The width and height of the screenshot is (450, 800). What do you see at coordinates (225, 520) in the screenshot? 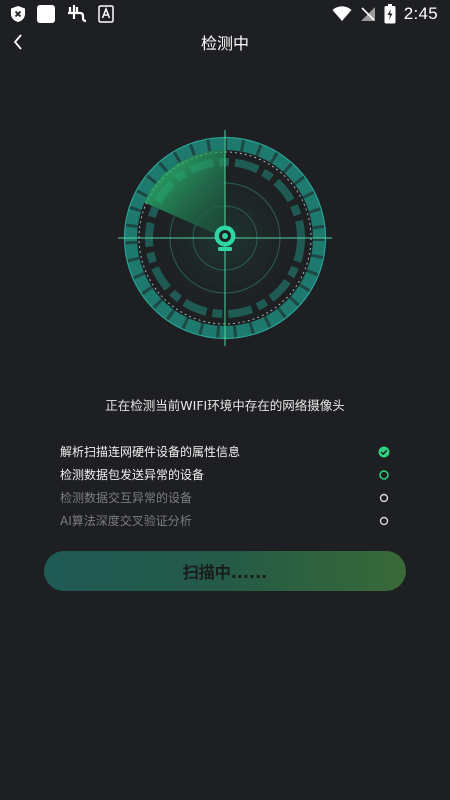
I see `check-item: AI算法深度交叉验证分析` at bounding box center [225, 520].